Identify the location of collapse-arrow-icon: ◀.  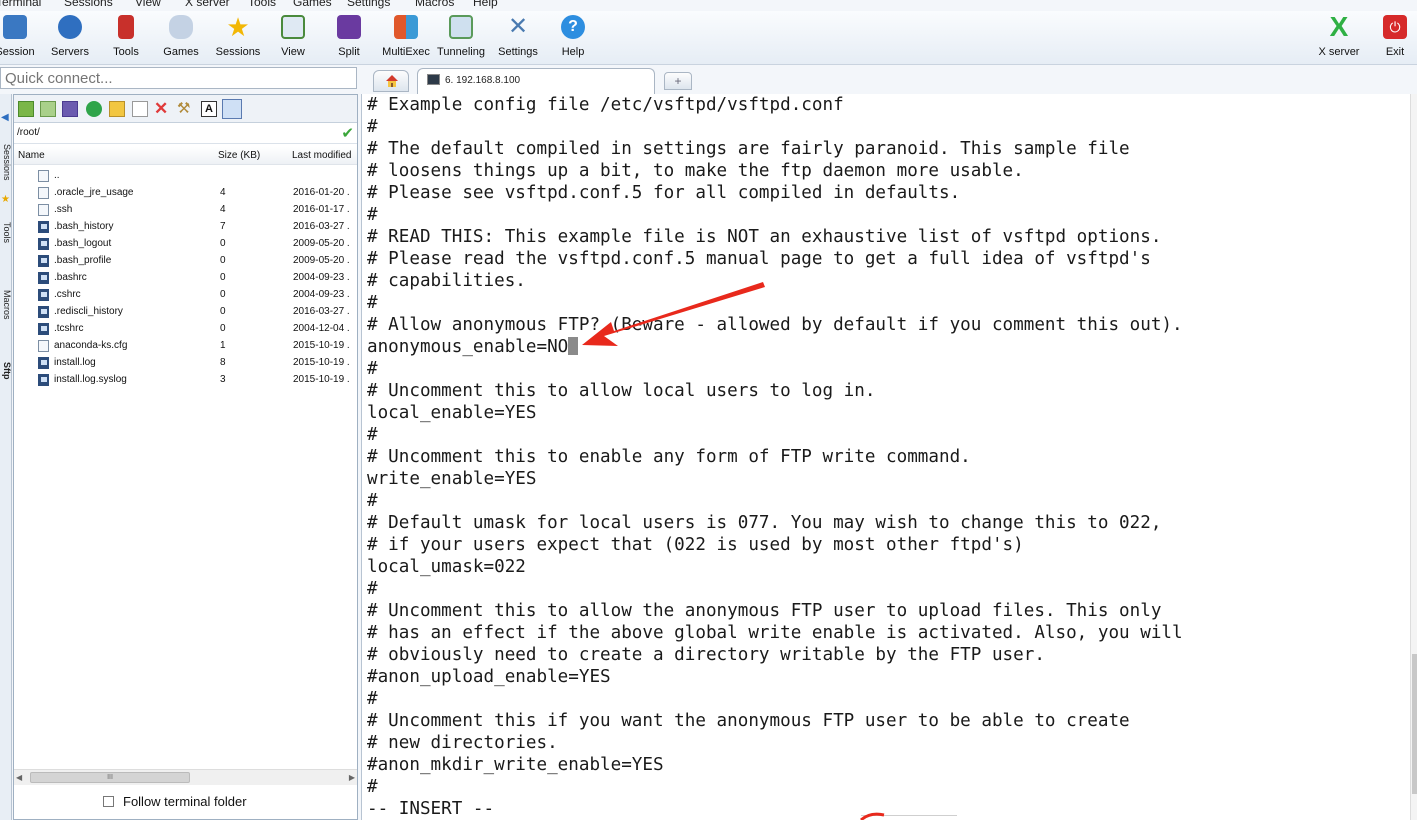
(5, 117).